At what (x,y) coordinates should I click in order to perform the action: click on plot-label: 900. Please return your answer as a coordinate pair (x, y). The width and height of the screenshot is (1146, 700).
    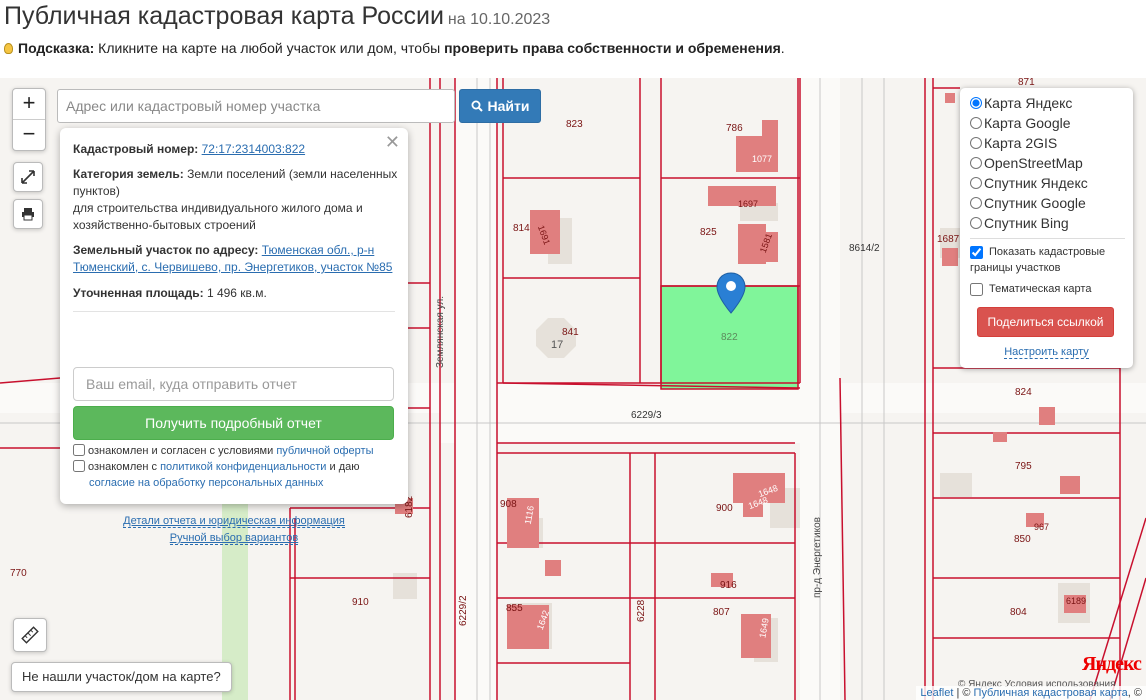
    Looking at the image, I should click on (724, 508).